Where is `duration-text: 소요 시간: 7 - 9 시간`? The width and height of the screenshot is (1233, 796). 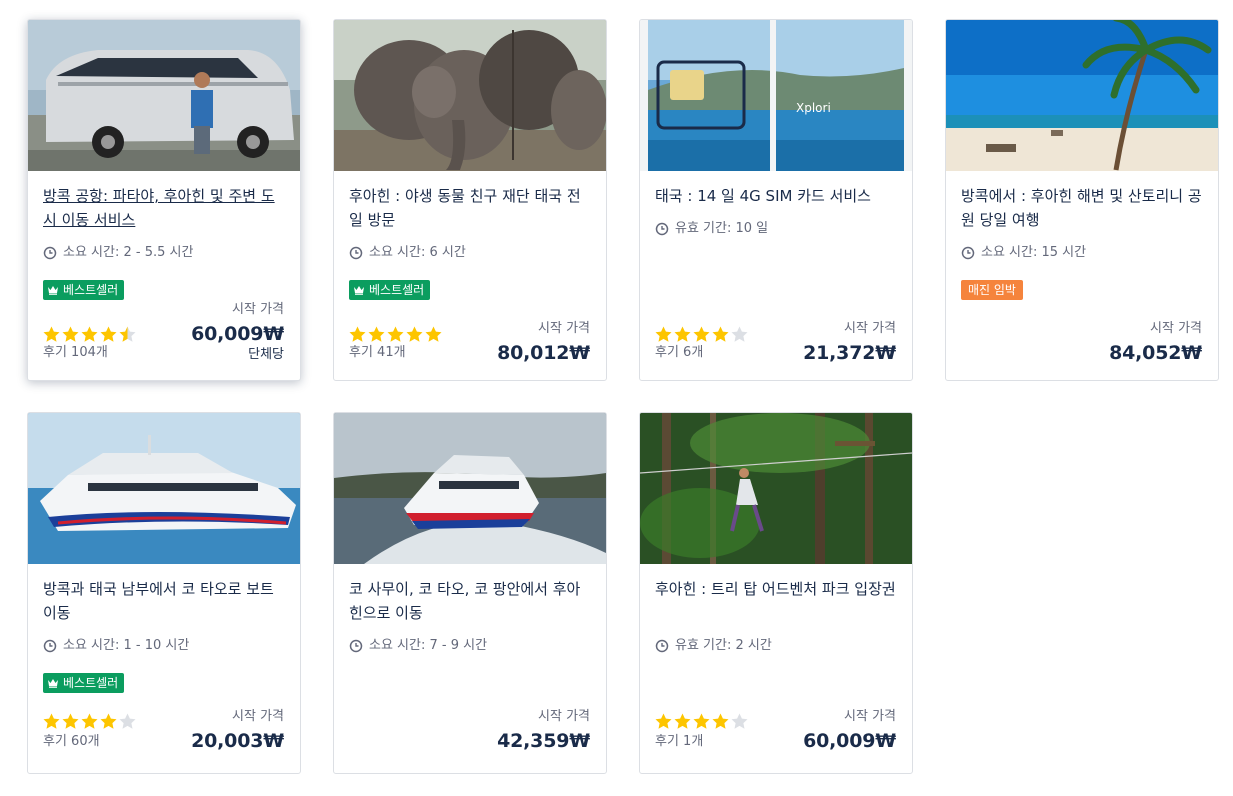
duration-text: 소요 시간: 7 - 9 시간 is located at coordinates (428, 645).